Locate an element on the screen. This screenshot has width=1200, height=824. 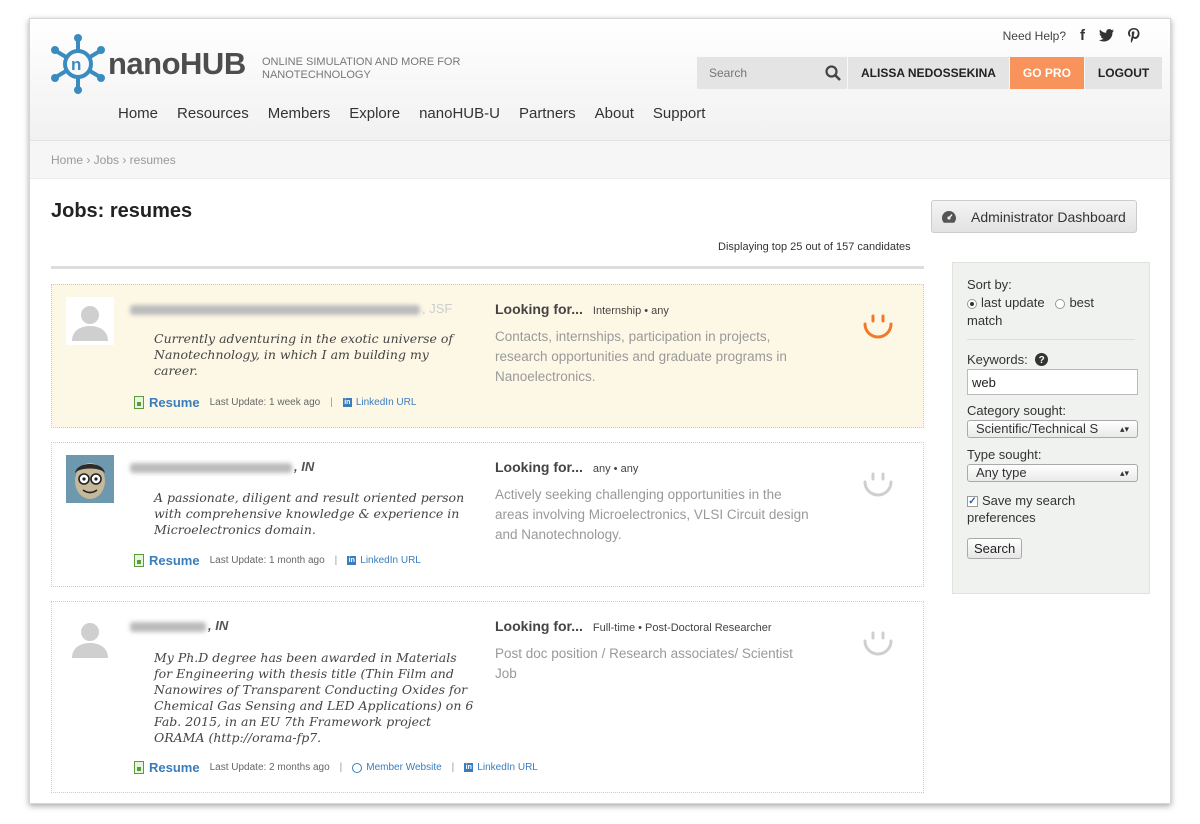
type-select: Any type ▴▾ is located at coordinates (1052, 473).